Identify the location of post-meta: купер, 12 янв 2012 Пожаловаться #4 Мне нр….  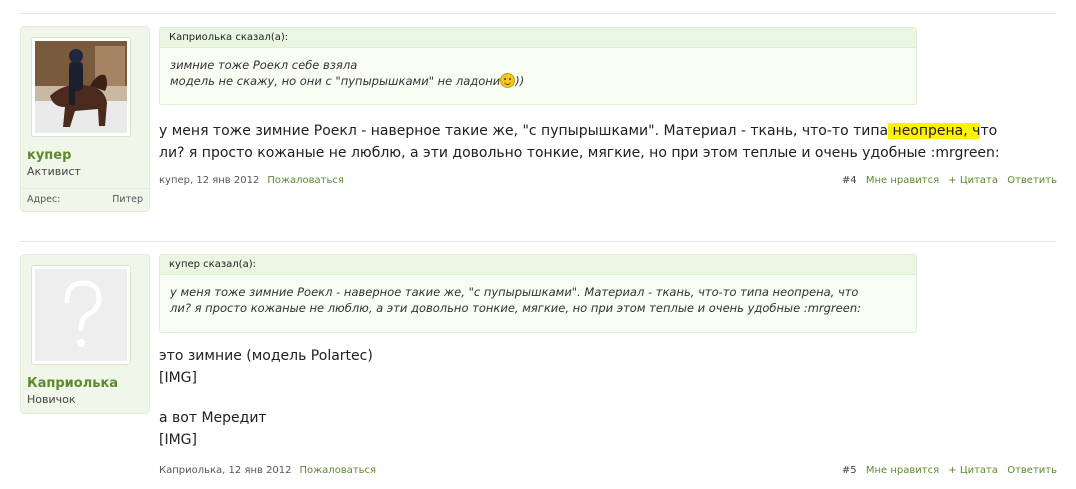
(608, 182).